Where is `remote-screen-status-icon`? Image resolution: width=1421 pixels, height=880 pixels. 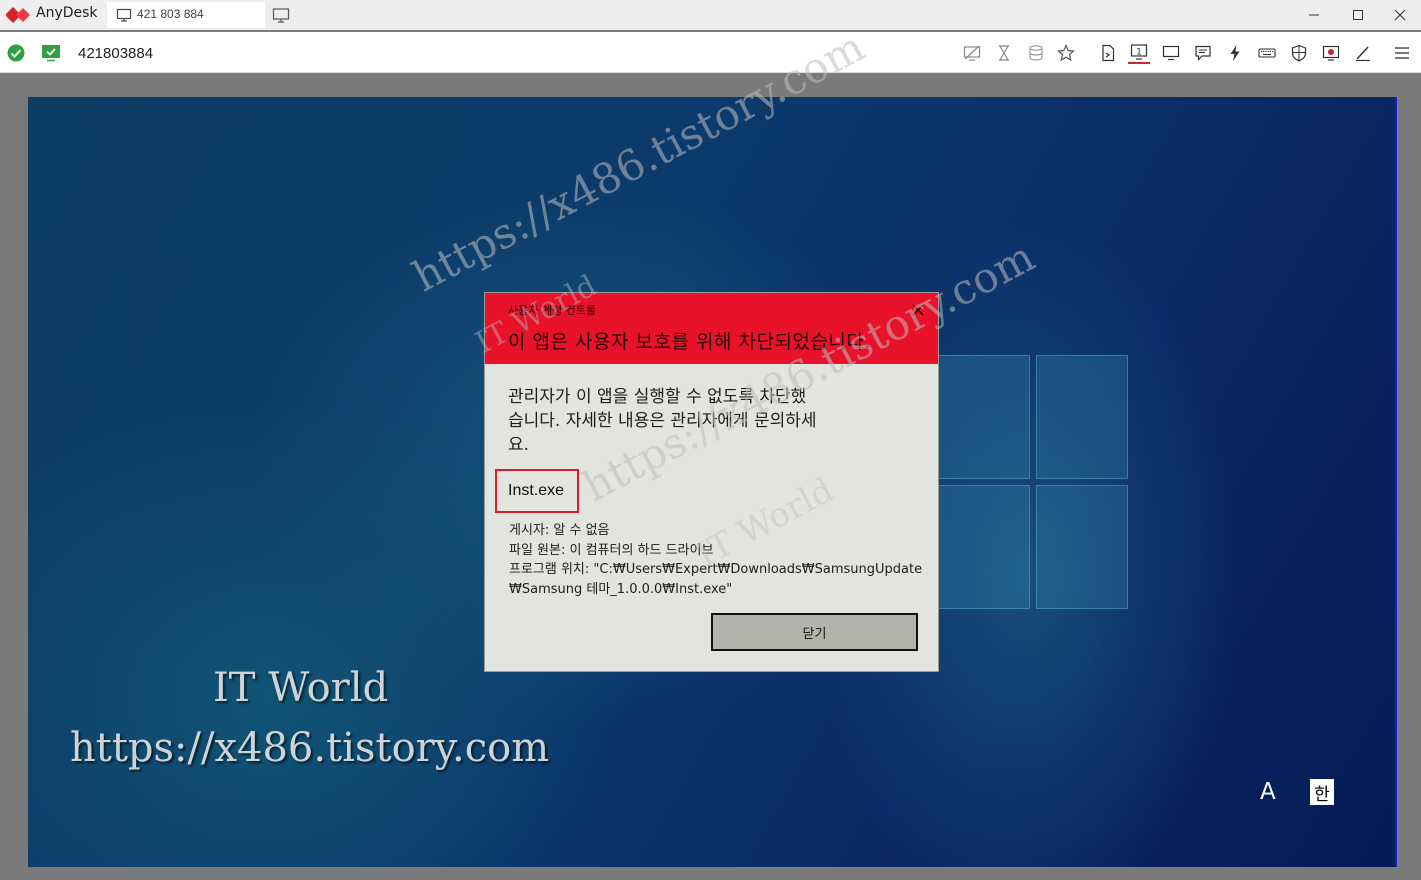
remote-screen-status-icon is located at coordinates (51, 53).